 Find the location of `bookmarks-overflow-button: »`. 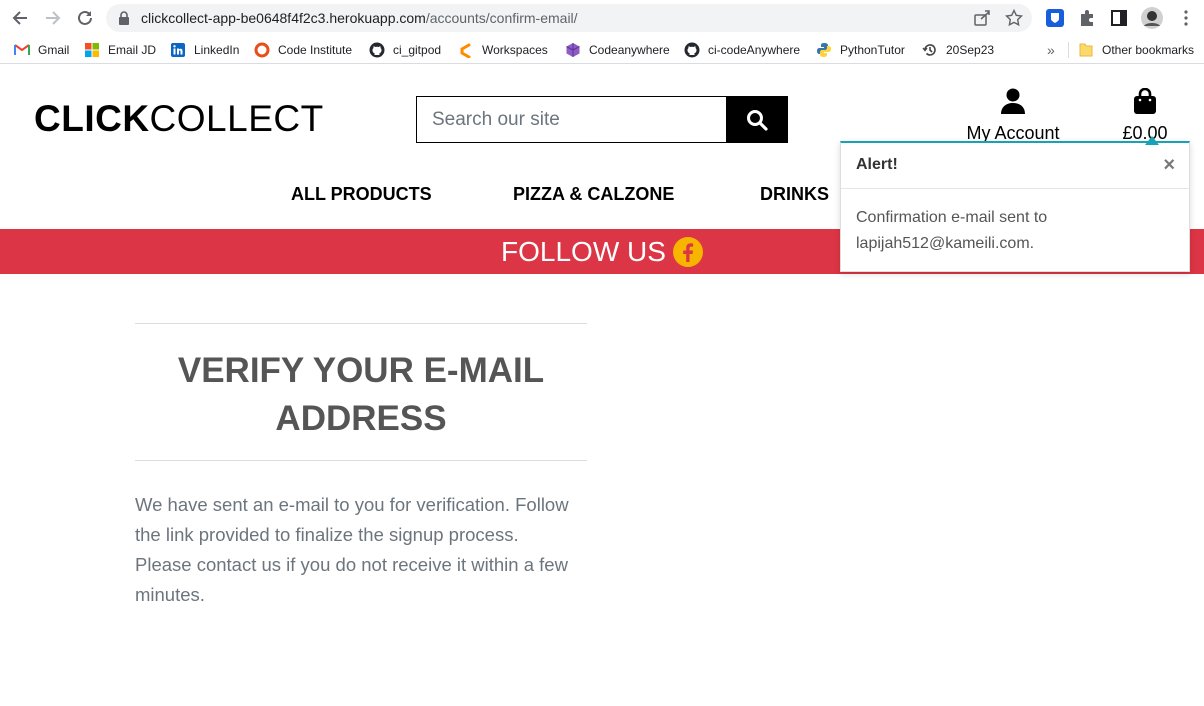

bookmarks-overflow-button: » is located at coordinates (1051, 50).